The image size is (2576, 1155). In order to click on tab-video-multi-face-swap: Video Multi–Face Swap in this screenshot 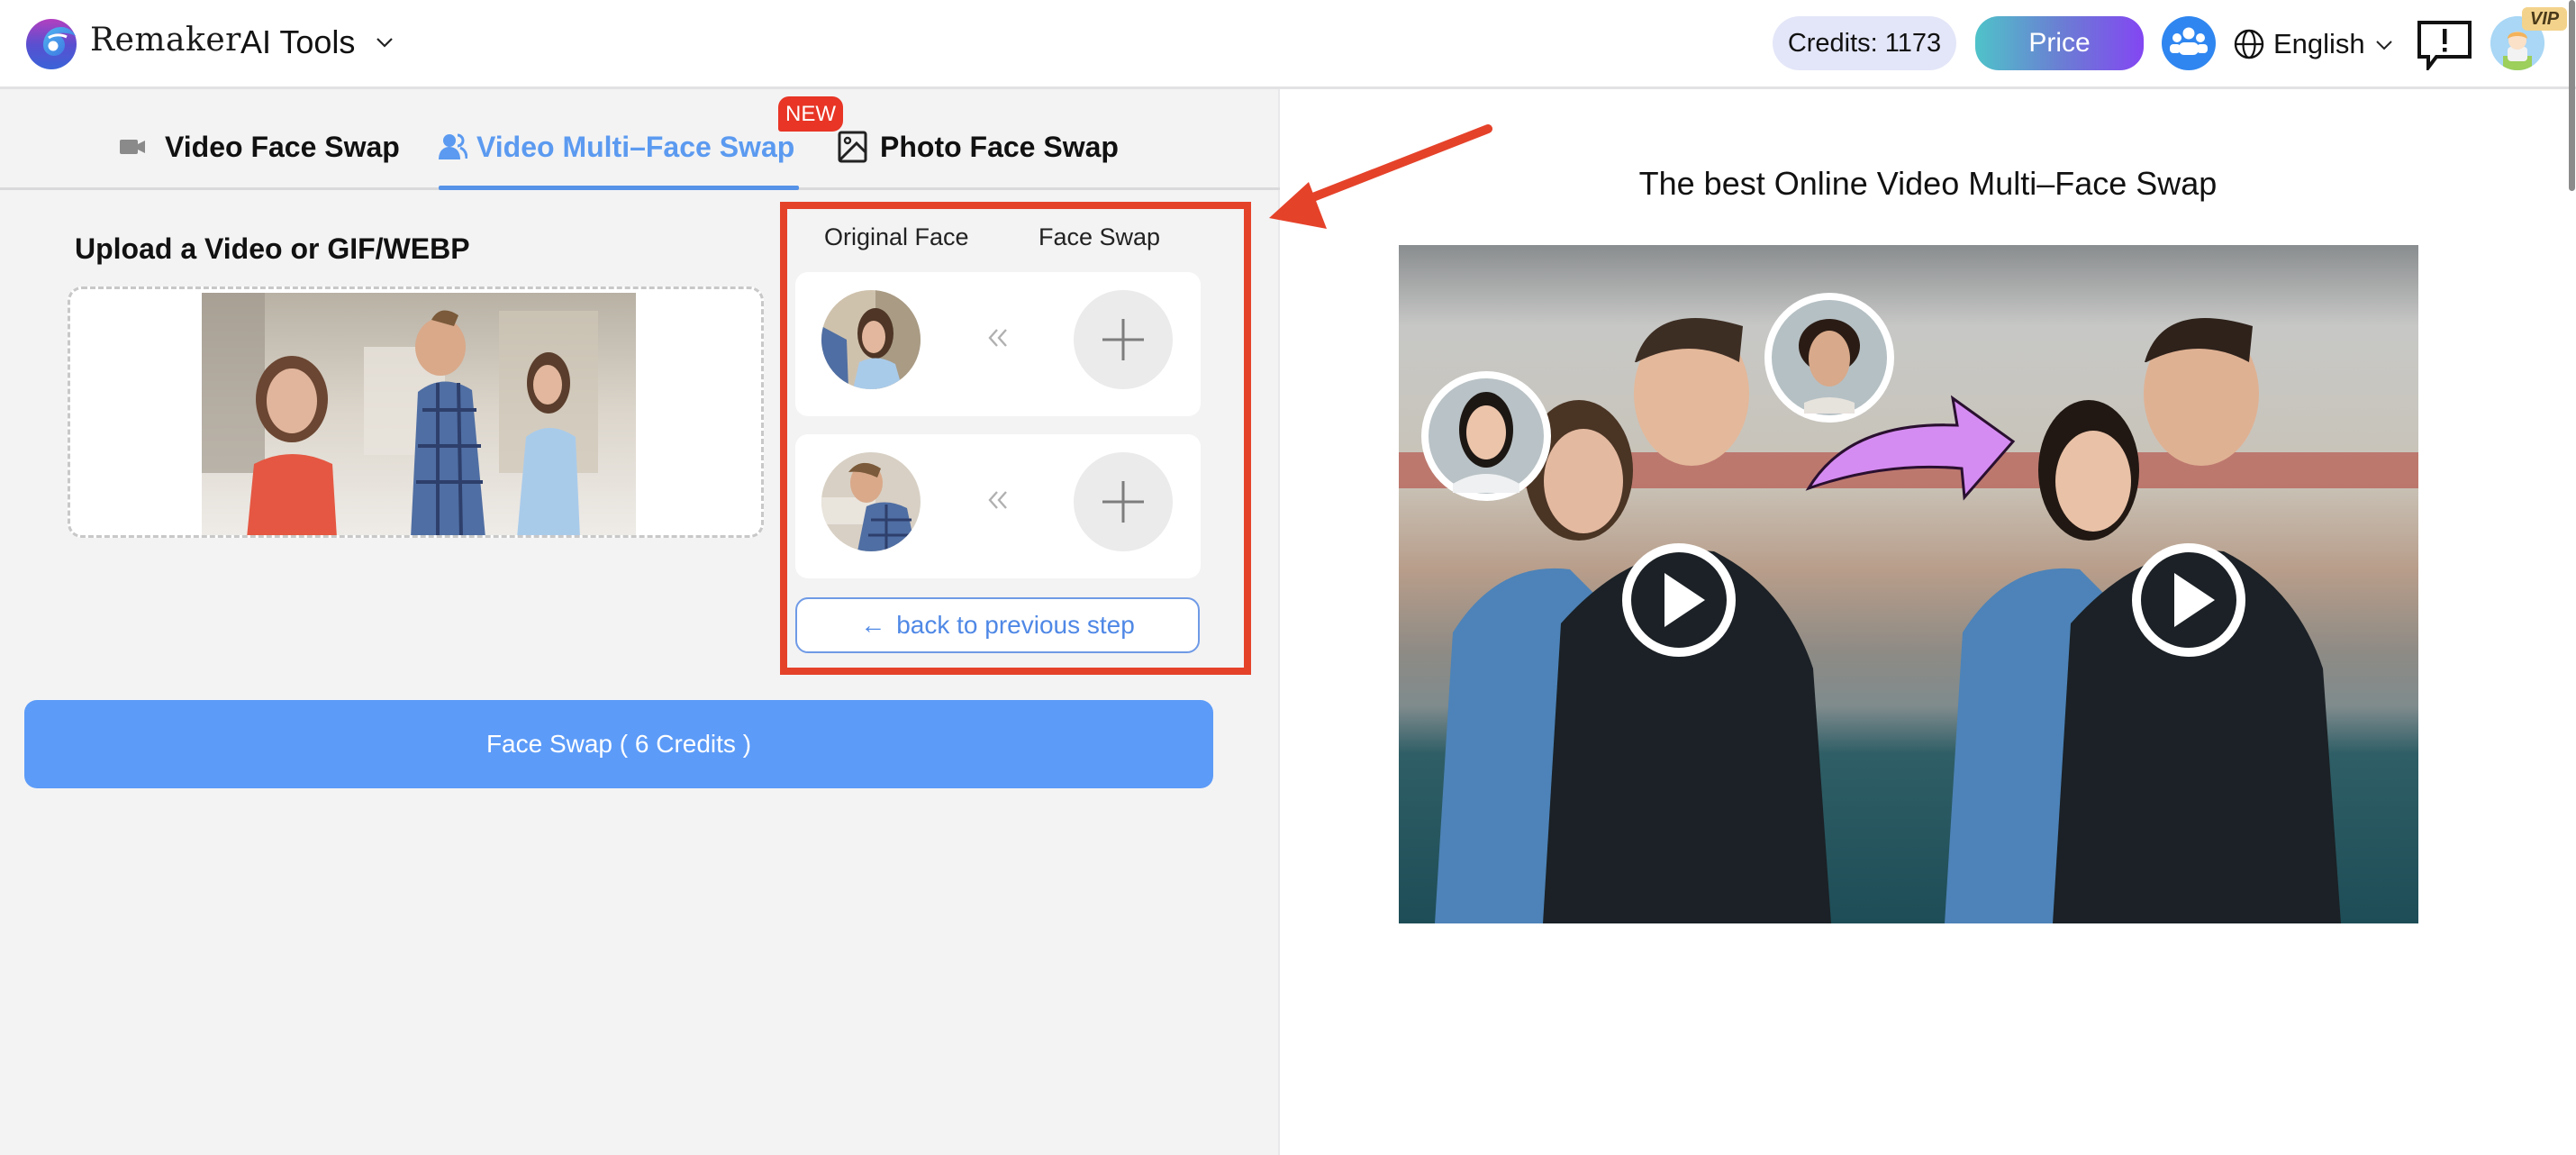, I will do `click(616, 147)`.